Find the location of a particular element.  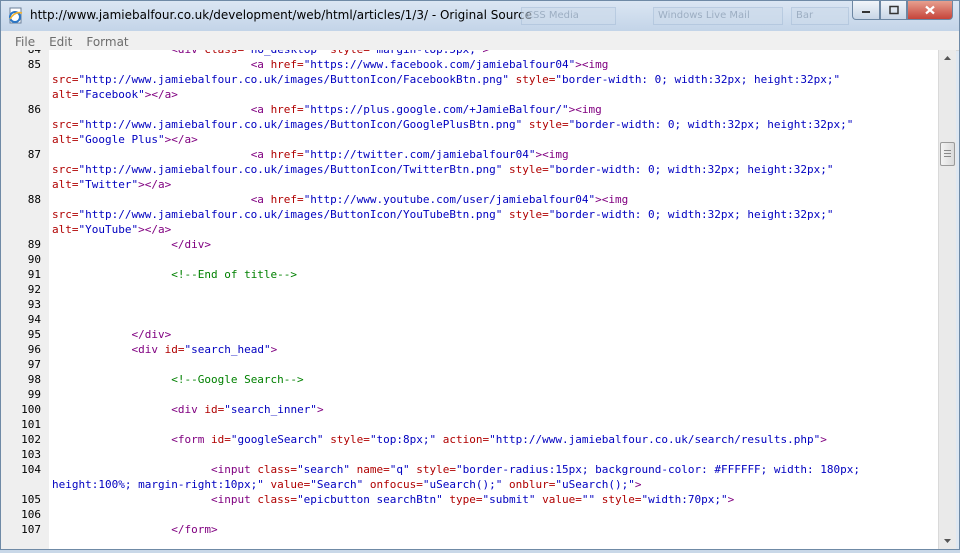

code-token: "Facebook" is located at coordinates (111, 94).